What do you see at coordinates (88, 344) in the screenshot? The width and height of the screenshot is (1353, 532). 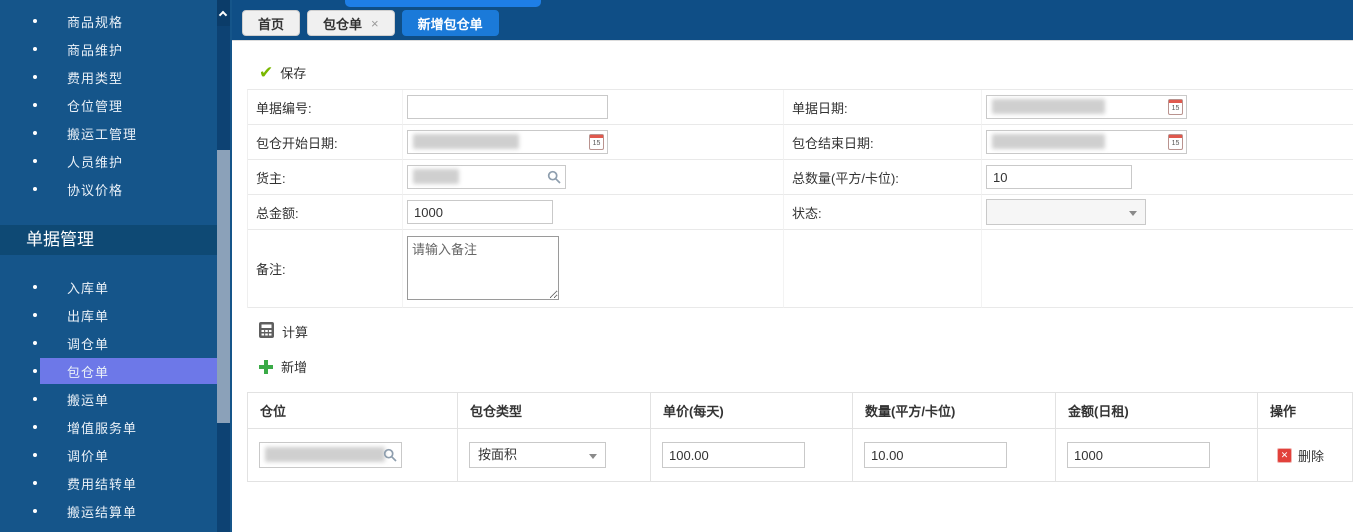 I see `sidebar-item-label: 调仓单` at bounding box center [88, 344].